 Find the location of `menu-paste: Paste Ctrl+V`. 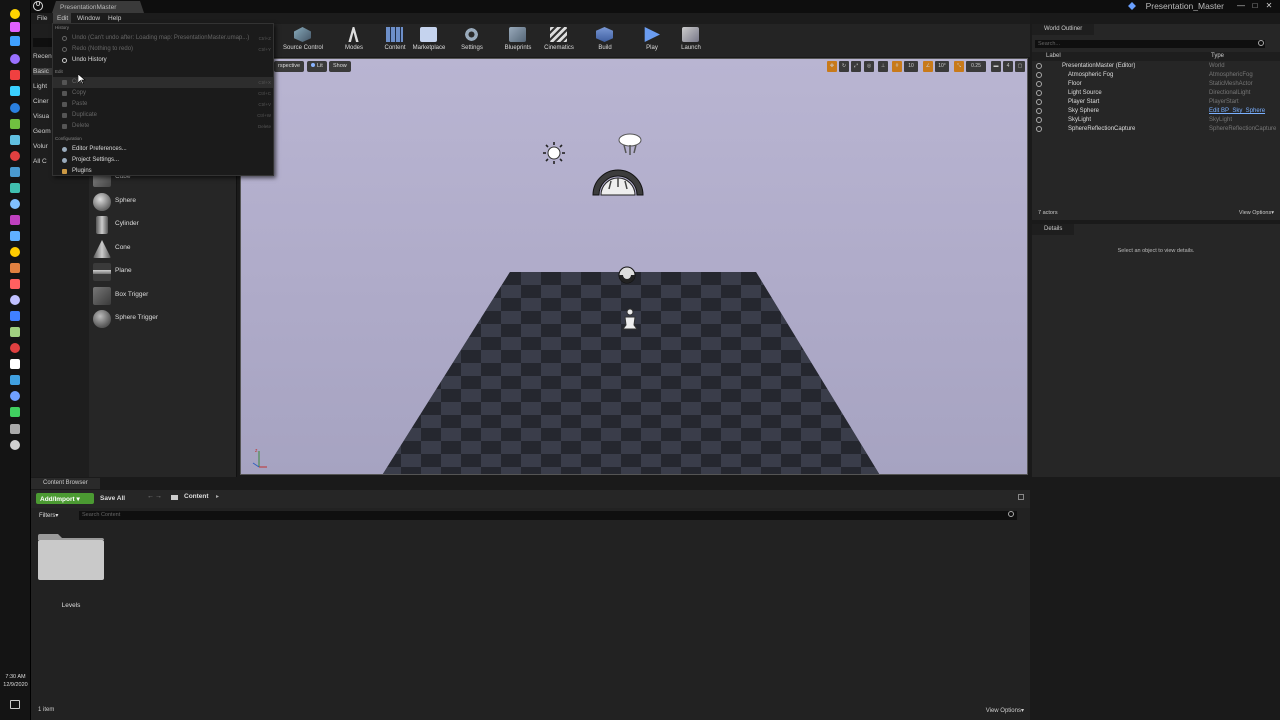

menu-paste: Paste Ctrl+V is located at coordinates (163, 104).